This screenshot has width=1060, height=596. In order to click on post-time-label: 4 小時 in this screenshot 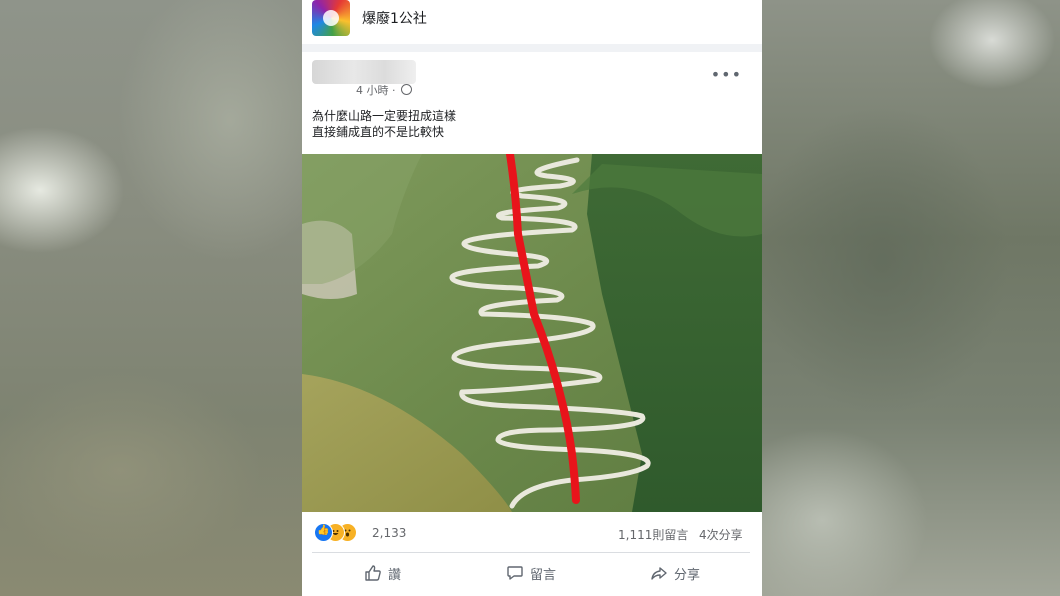, I will do `click(372, 90)`.